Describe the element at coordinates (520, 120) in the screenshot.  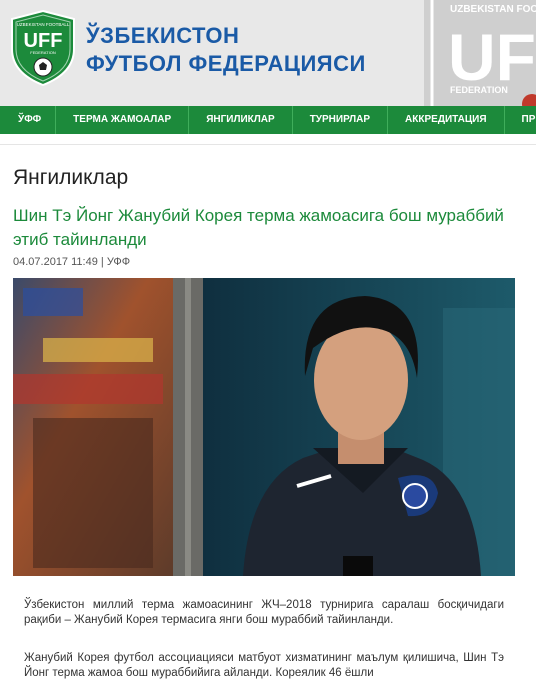
I see `nav-item-press: ПРЕСС-РЕ` at that location.